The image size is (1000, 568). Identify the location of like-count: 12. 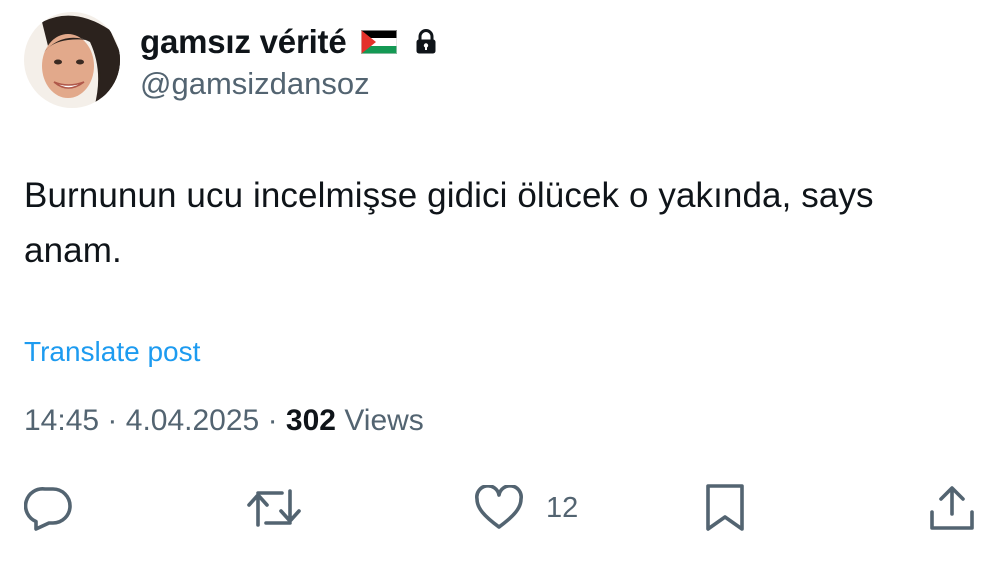
(562, 507).